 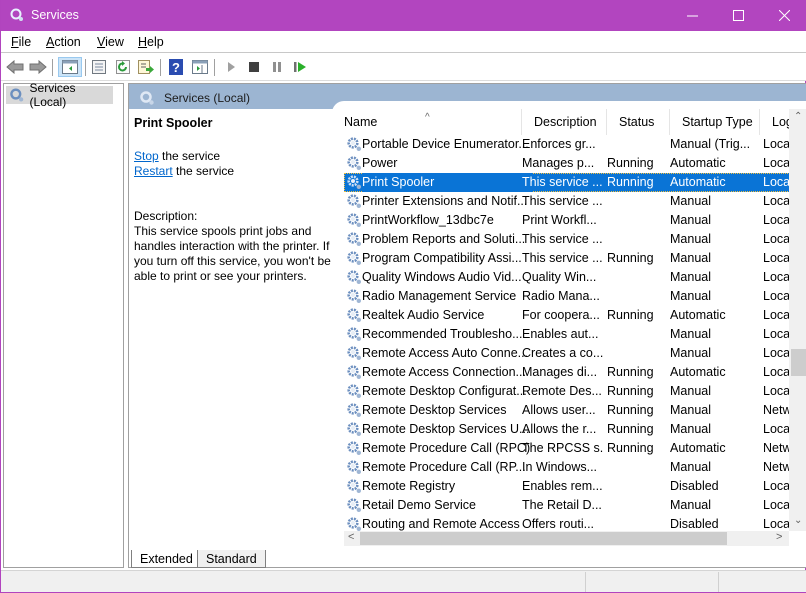 I want to click on vertical-scrollbar: ⌃ ⌄, so click(x=797, y=320).